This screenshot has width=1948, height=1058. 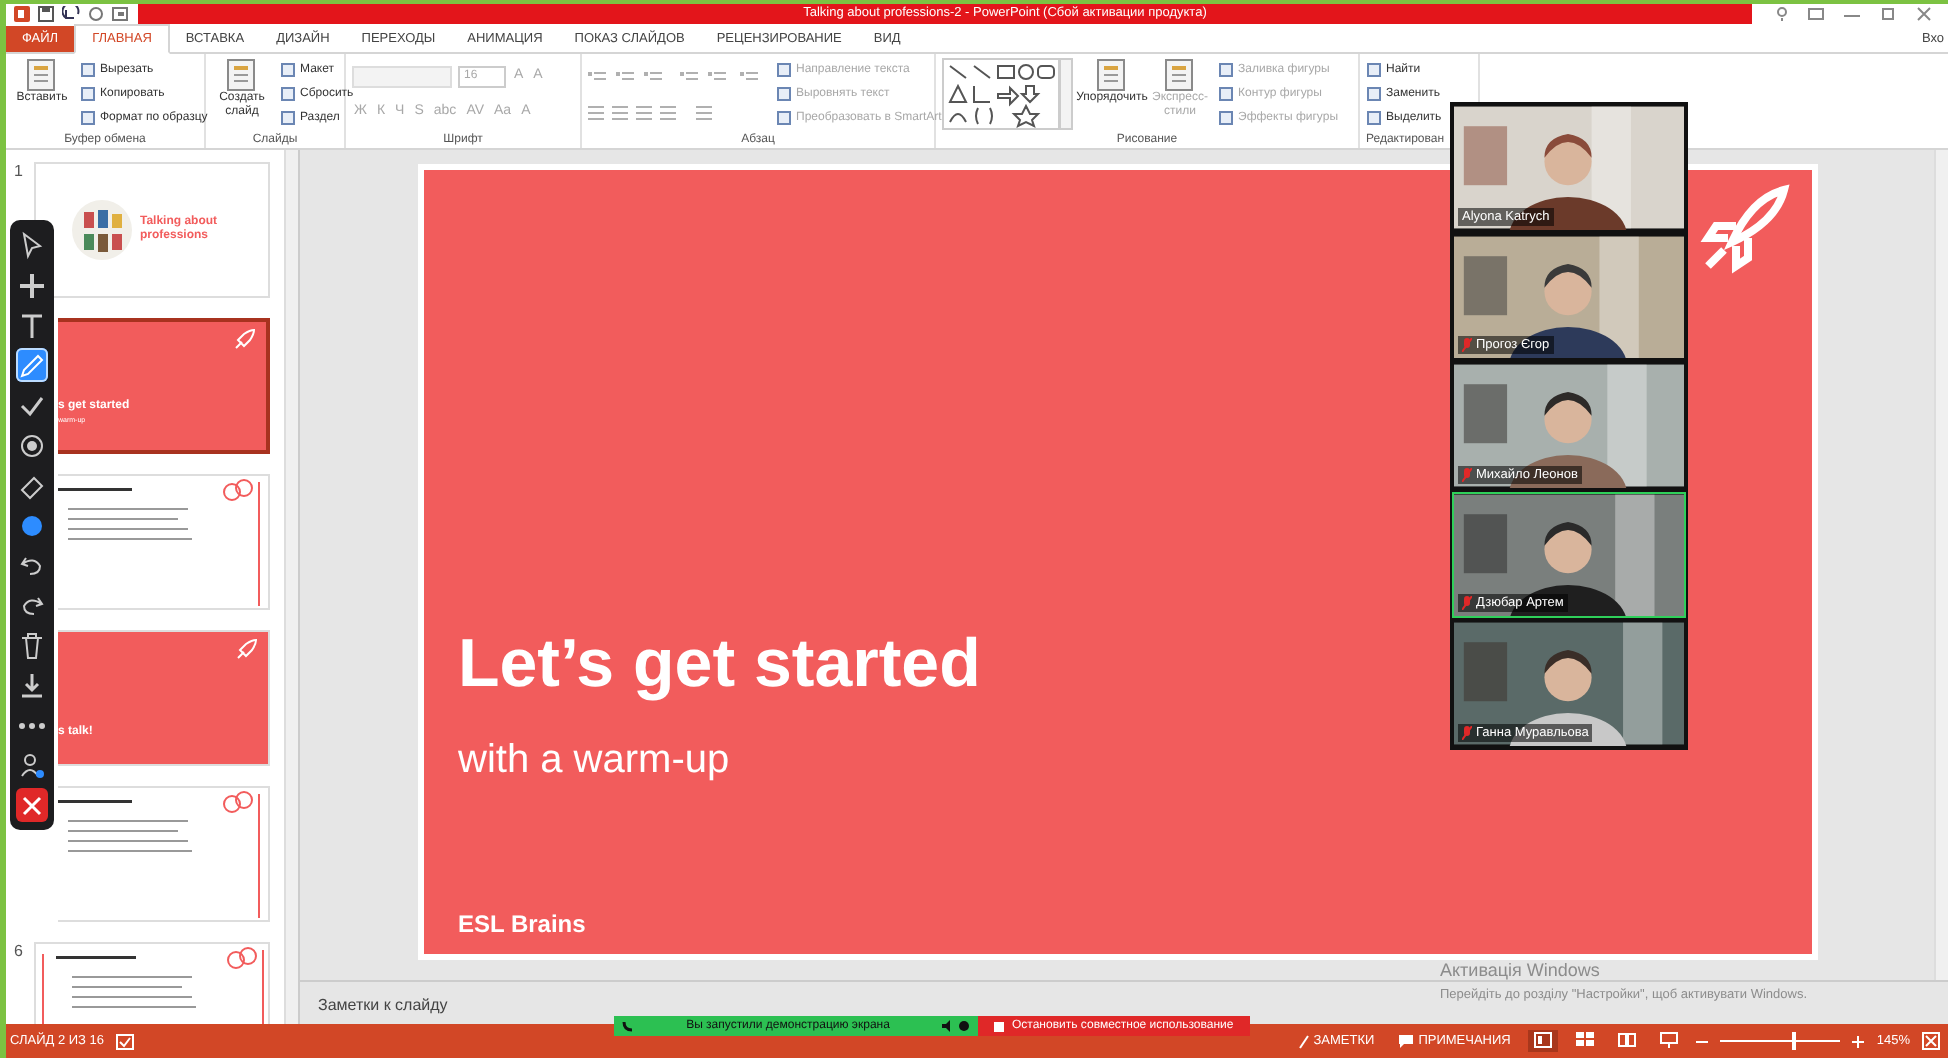 What do you see at coordinates (22, 14) in the screenshot?
I see `app-icon` at bounding box center [22, 14].